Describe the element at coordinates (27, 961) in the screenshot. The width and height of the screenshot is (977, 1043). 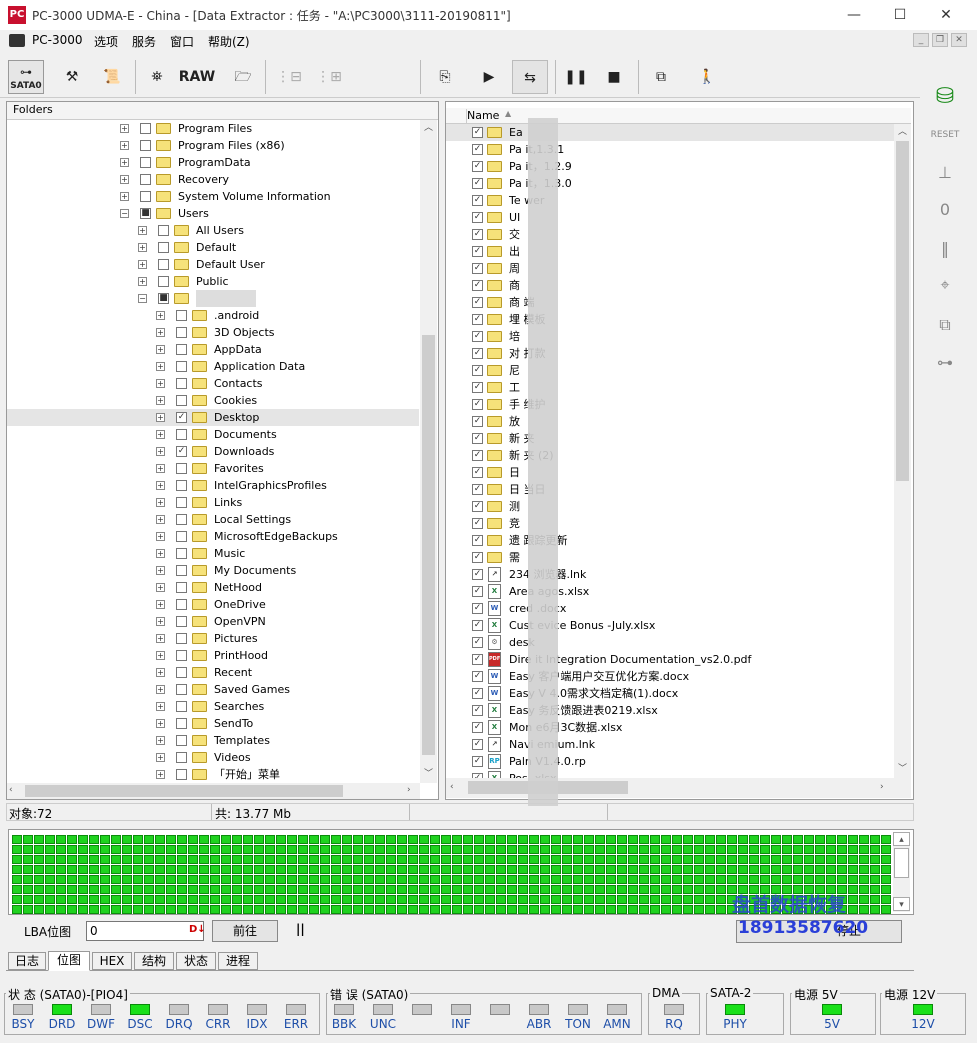
I see `tab-1: 日志` at that location.